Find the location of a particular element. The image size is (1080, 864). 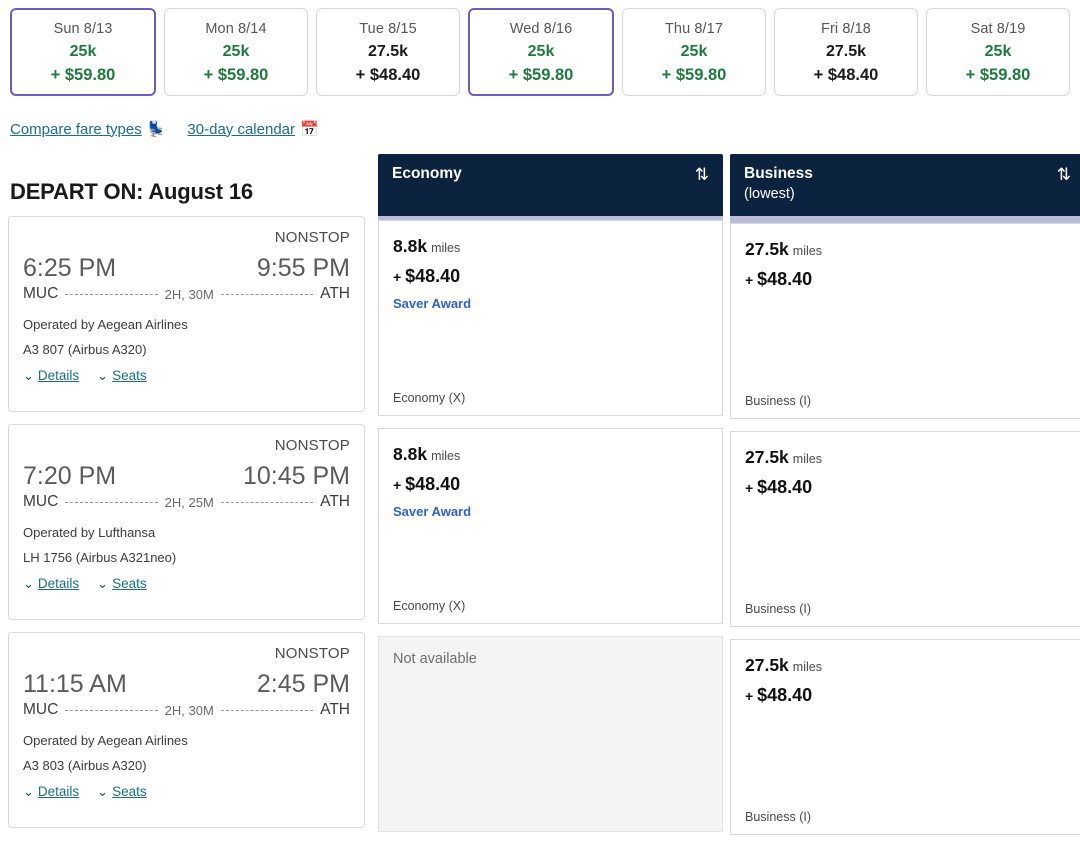

business-accent-bar is located at coordinates (905, 219).